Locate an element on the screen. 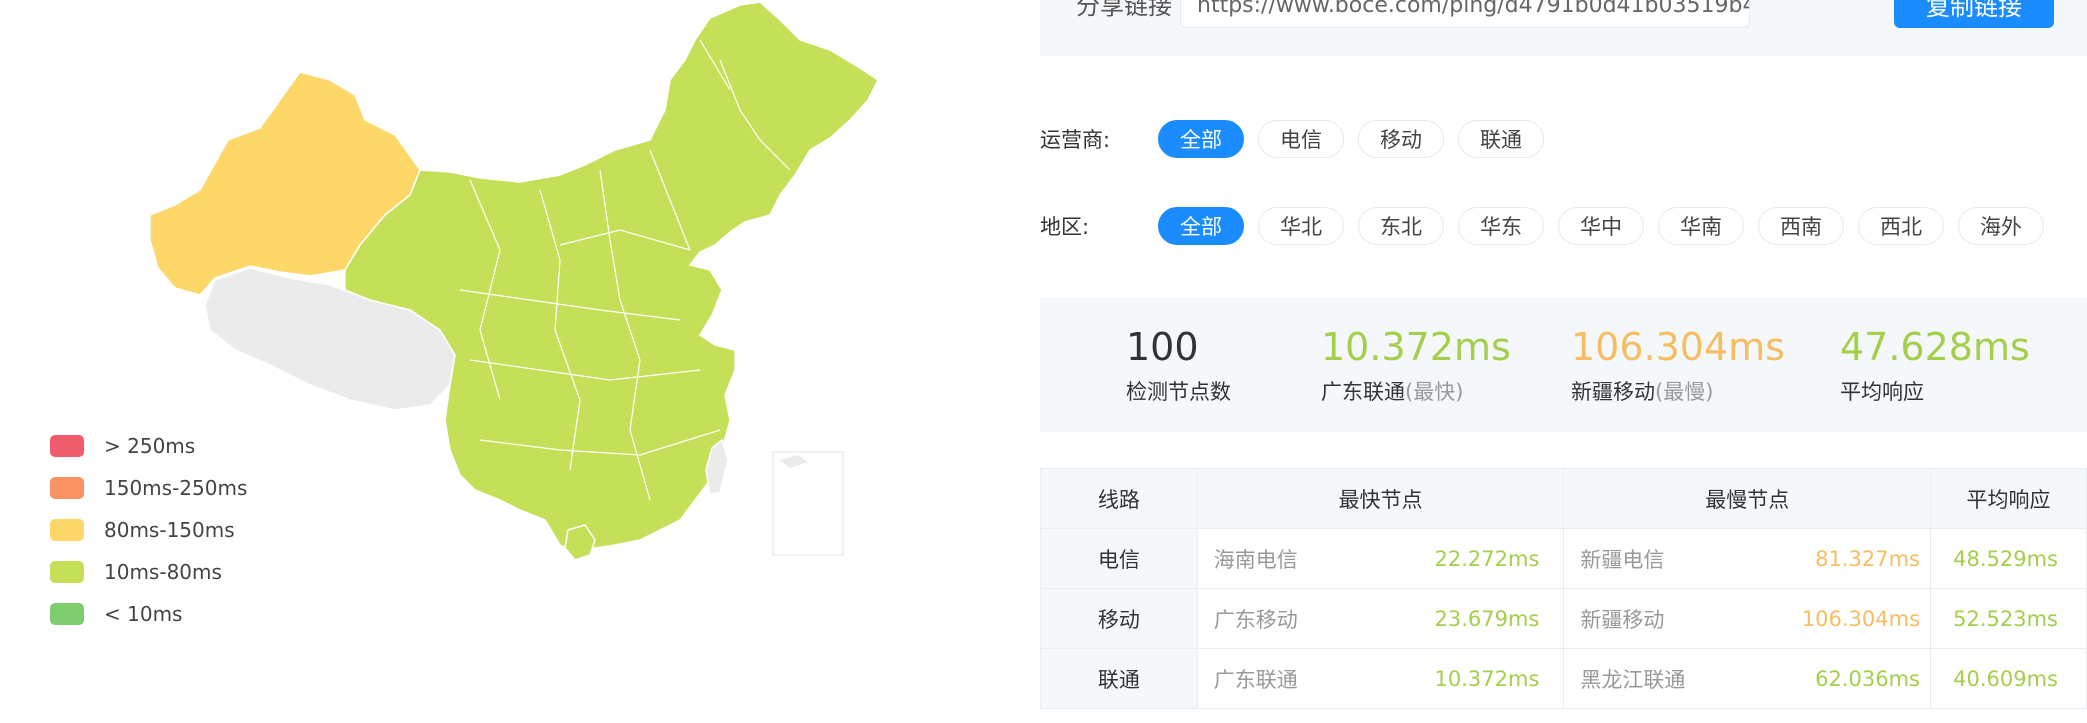 This screenshot has height=723, width=2087. route-cell: 电信 is located at coordinates (1119, 558).